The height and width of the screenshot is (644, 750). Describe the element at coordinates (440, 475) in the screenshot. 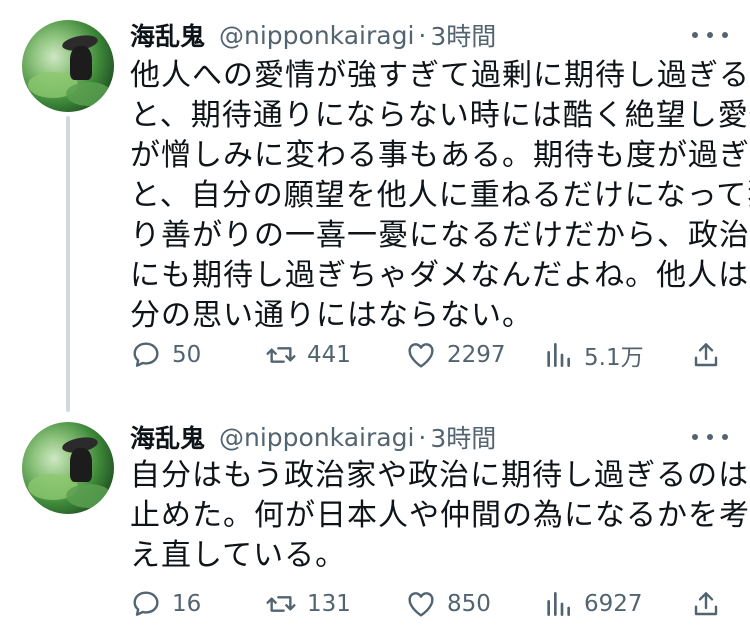

I see `tweet-text-line: 自分はもう政治家や政治に期待し過ぎるのは` at that location.